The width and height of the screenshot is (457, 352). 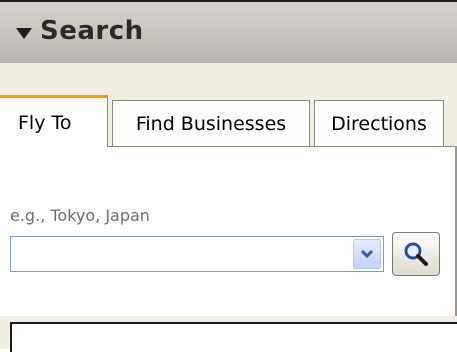 I want to click on search-button, so click(x=416, y=254).